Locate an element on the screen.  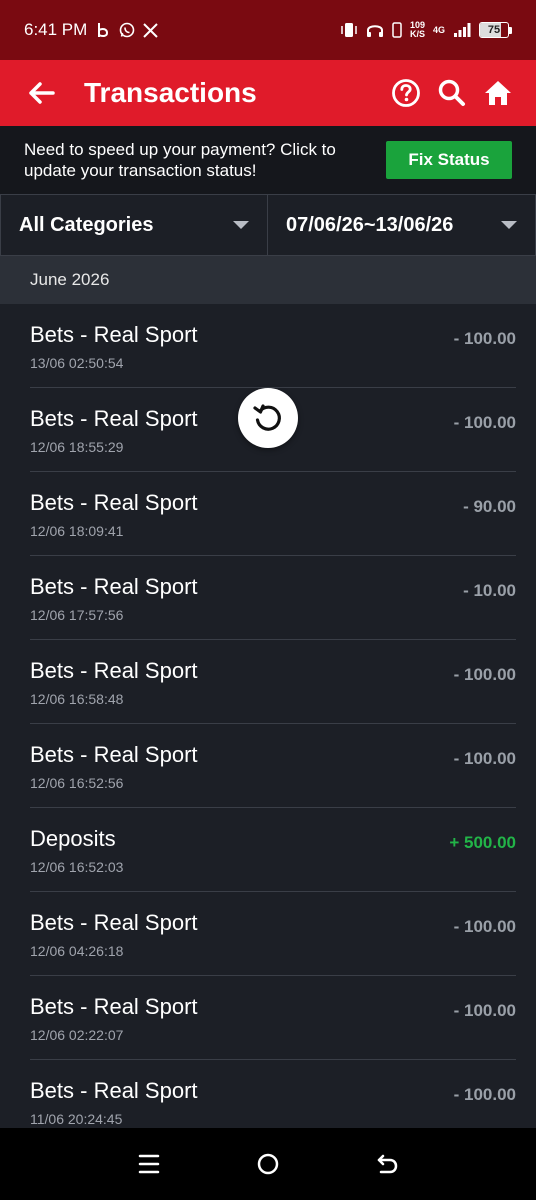
transaction-time: 11/06 20:24:45 is located at coordinates (76, 1119).